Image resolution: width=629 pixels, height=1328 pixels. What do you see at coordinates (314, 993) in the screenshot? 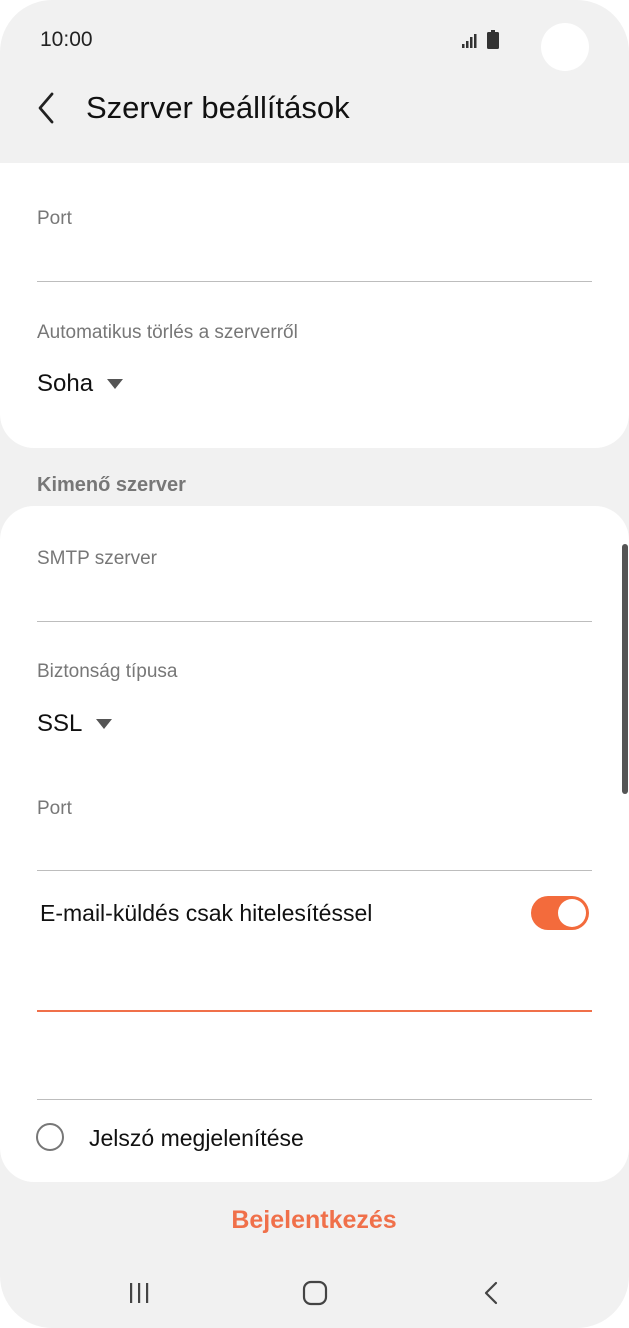
I see `username-input` at bounding box center [314, 993].